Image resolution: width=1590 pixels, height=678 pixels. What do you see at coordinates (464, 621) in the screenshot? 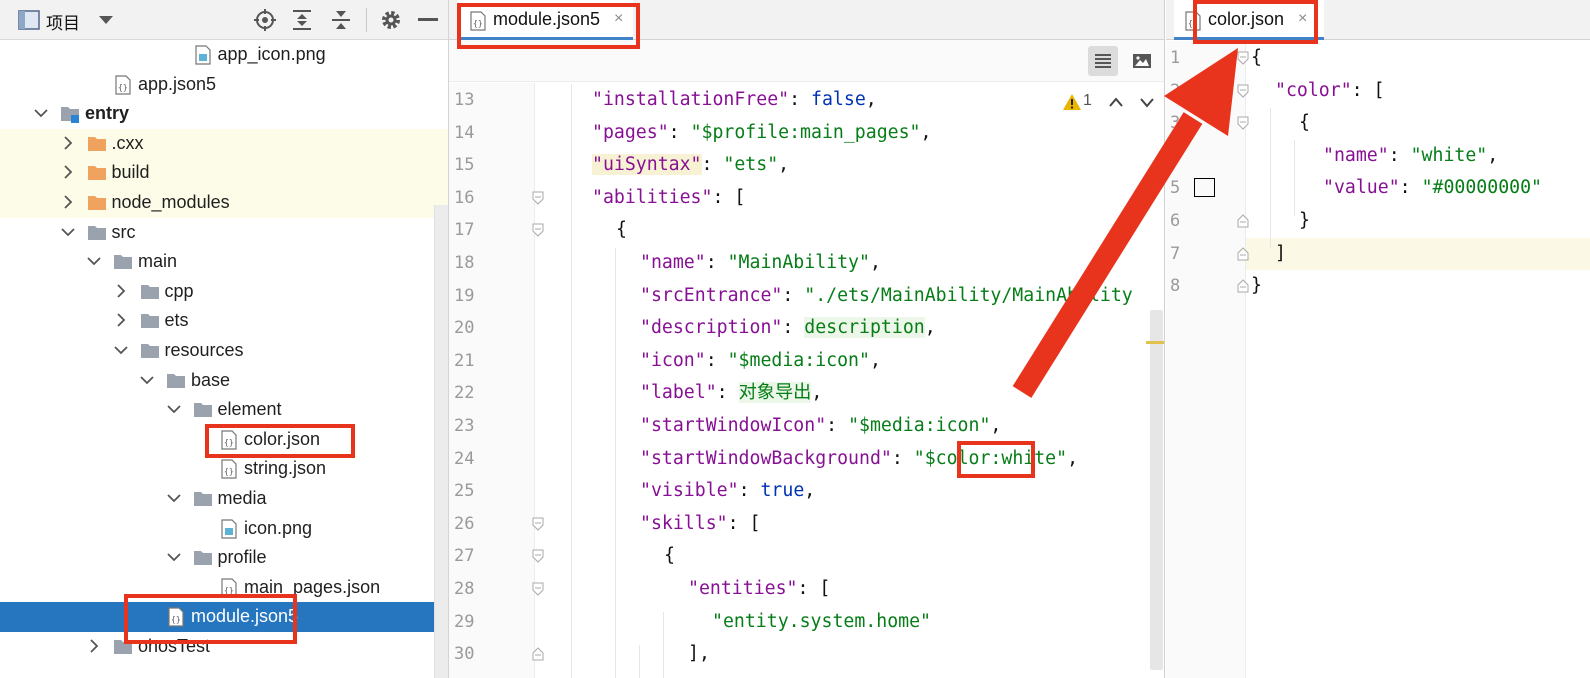
I see `line-number: 29` at bounding box center [464, 621].